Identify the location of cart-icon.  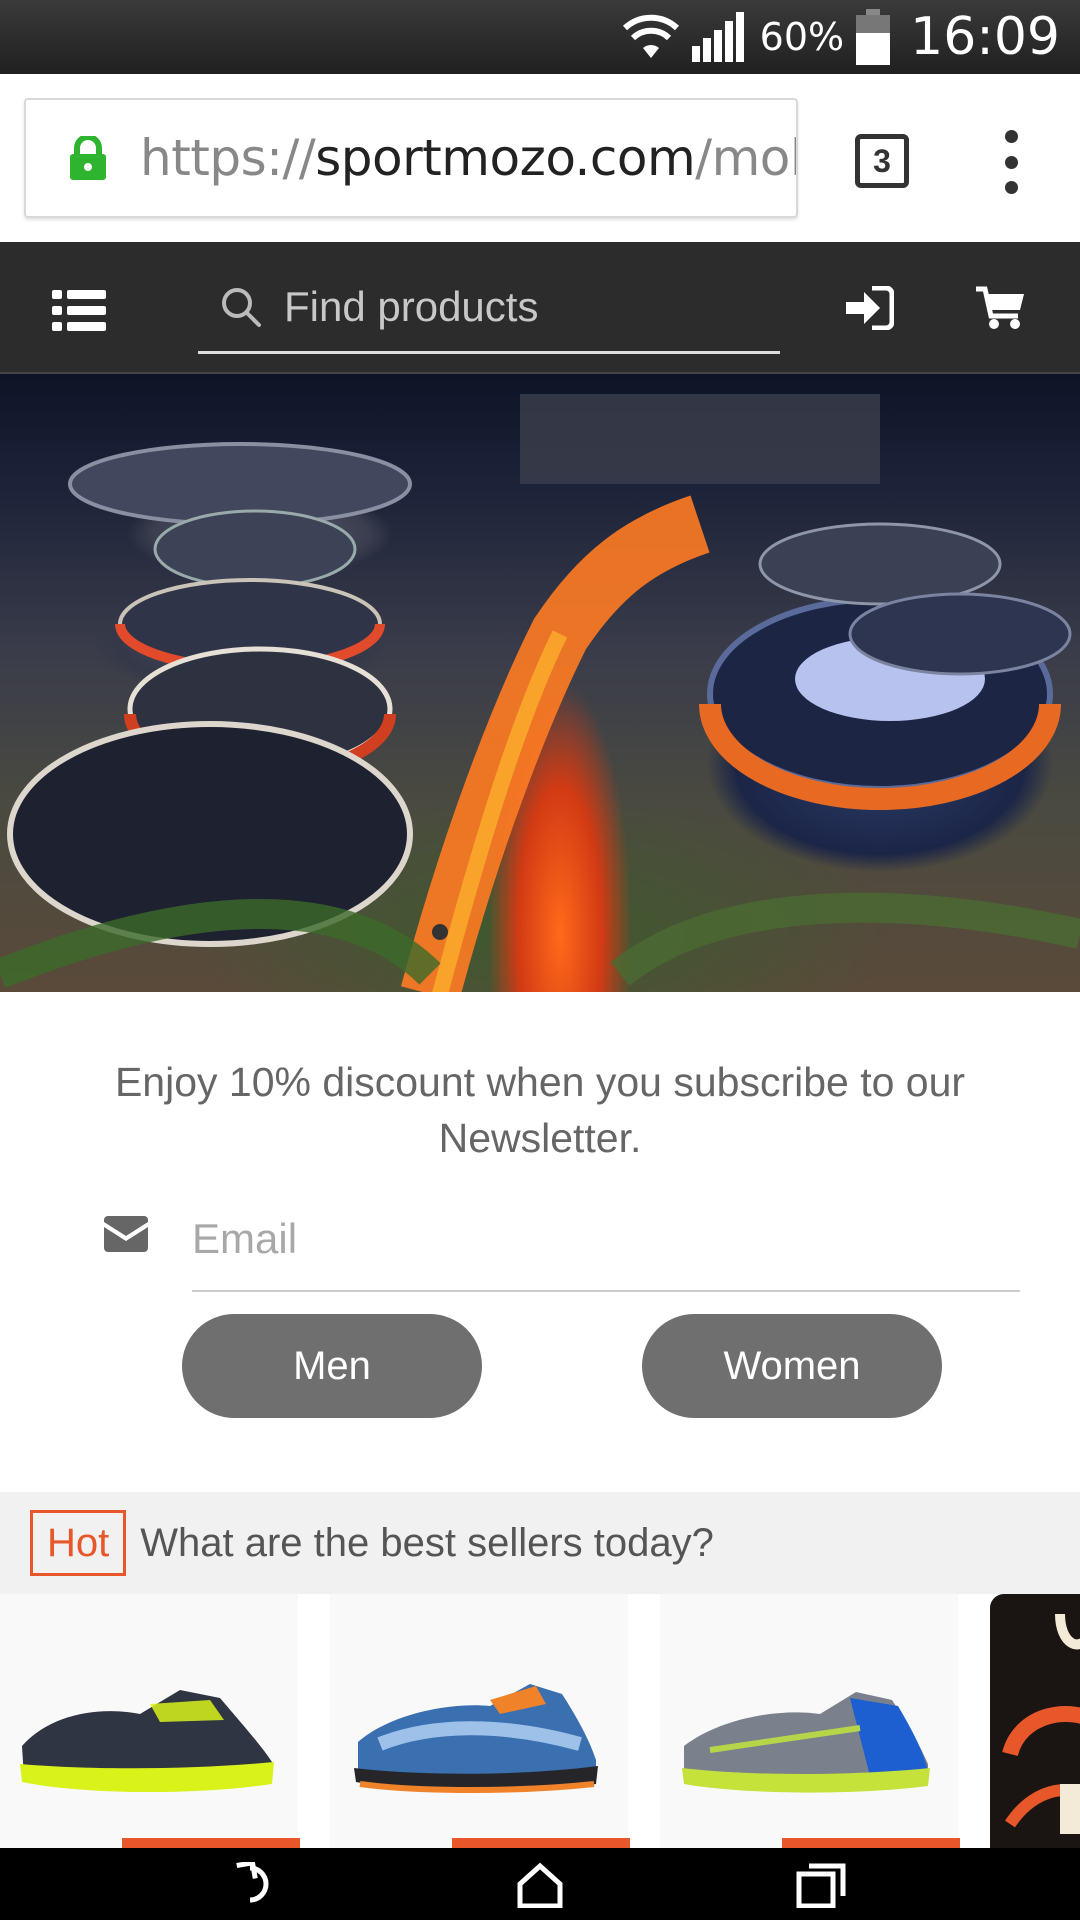
(1001, 308).